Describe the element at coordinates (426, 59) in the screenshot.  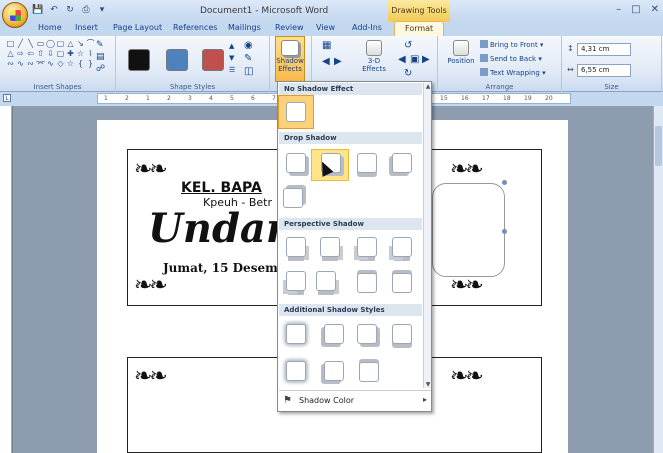
I see `tilt-right-icon: ▶` at that location.